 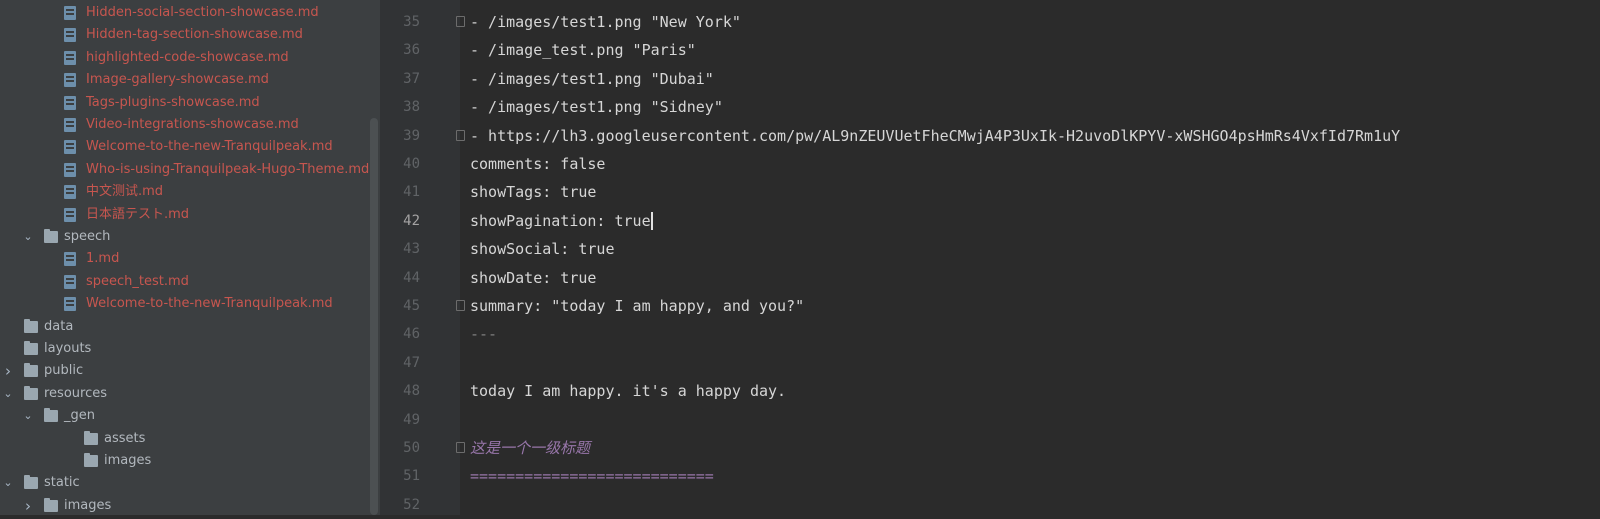 I want to click on tree-item-label: static, so click(x=62, y=483).